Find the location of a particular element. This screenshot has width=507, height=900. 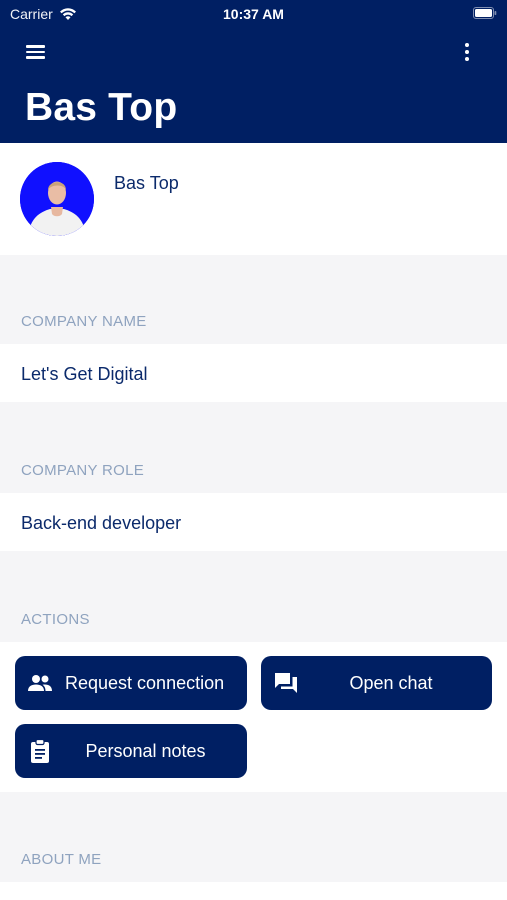

person-photo-icon is located at coordinates (57, 199).